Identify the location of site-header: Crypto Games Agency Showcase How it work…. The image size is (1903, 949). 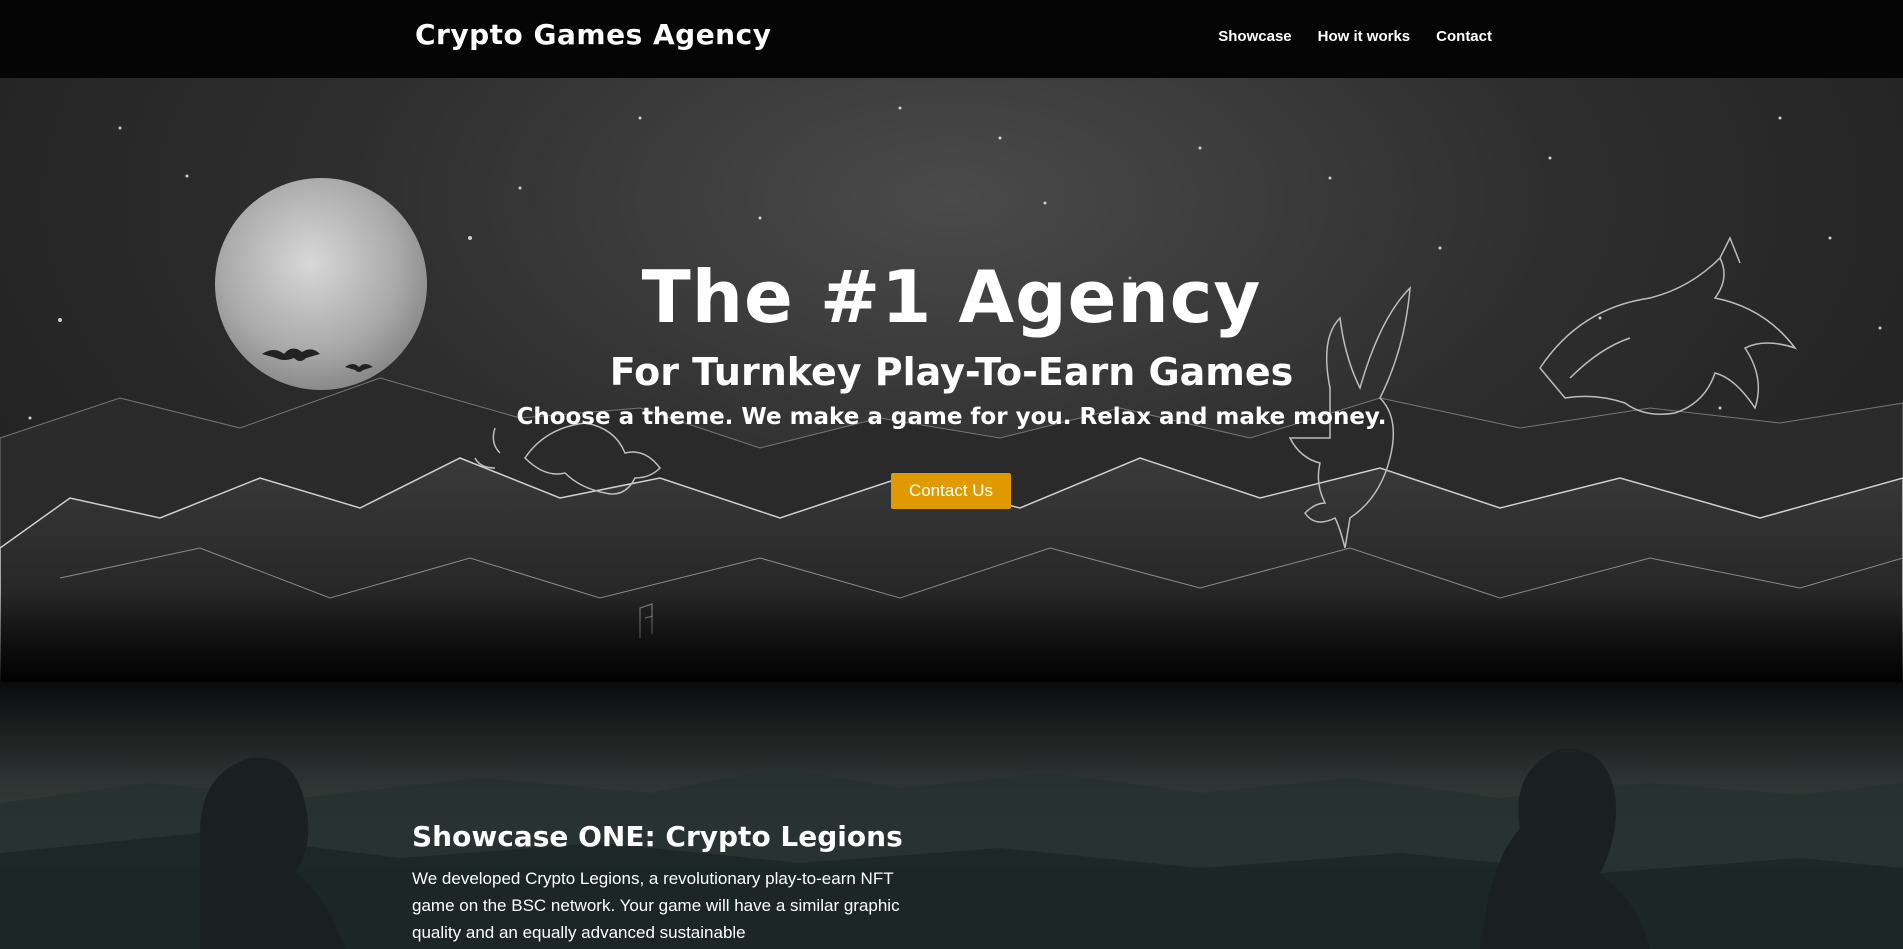
(951, 39).